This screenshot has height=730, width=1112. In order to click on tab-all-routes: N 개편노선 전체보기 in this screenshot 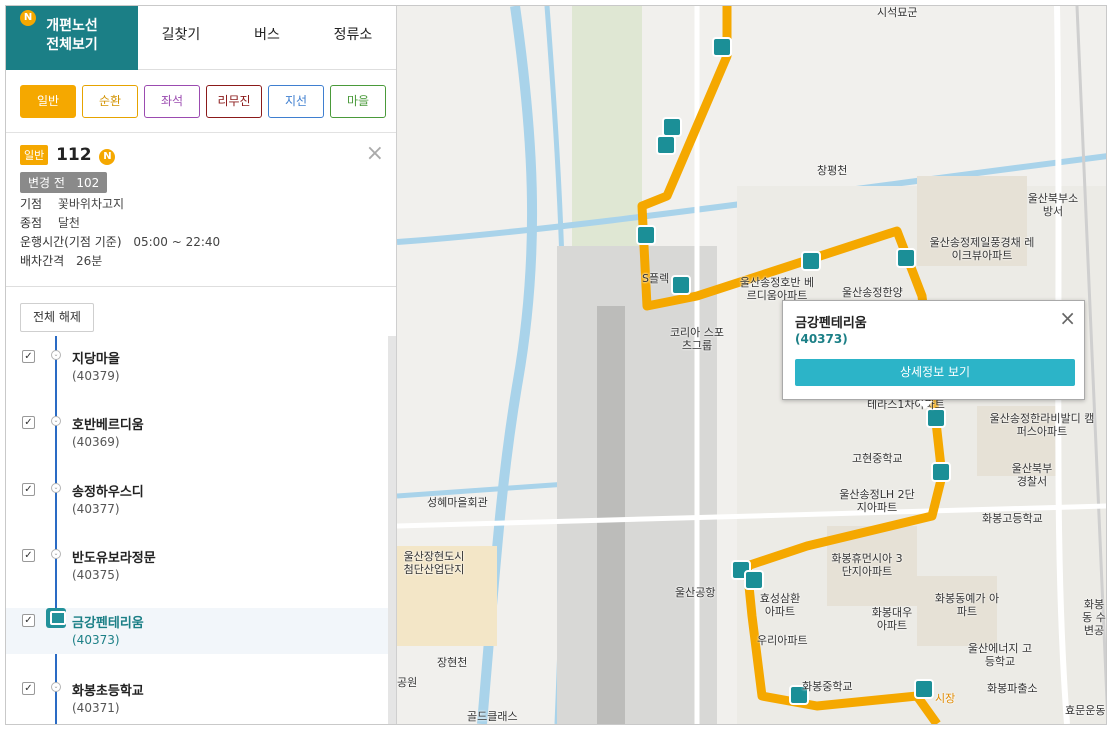, I will do `click(72, 38)`.